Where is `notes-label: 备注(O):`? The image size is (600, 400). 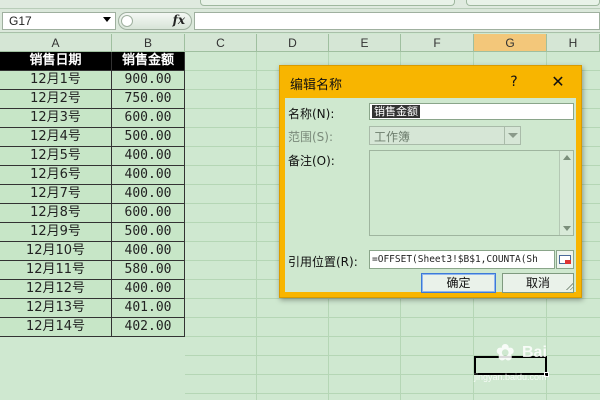
notes-label: 备注(O): is located at coordinates (311, 161).